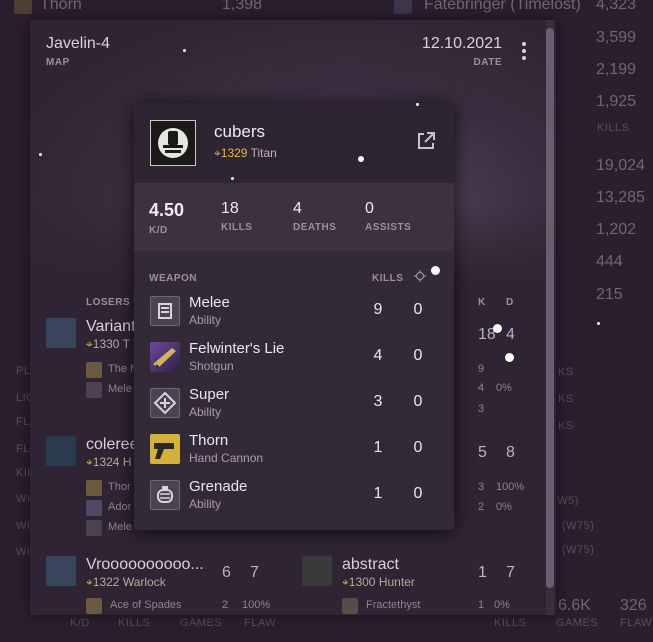 The width and height of the screenshot is (653, 642). What do you see at coordinates (205, 504) in the screenshot?
I see `weapon-type: Ability` at bounding box center [205, 504].